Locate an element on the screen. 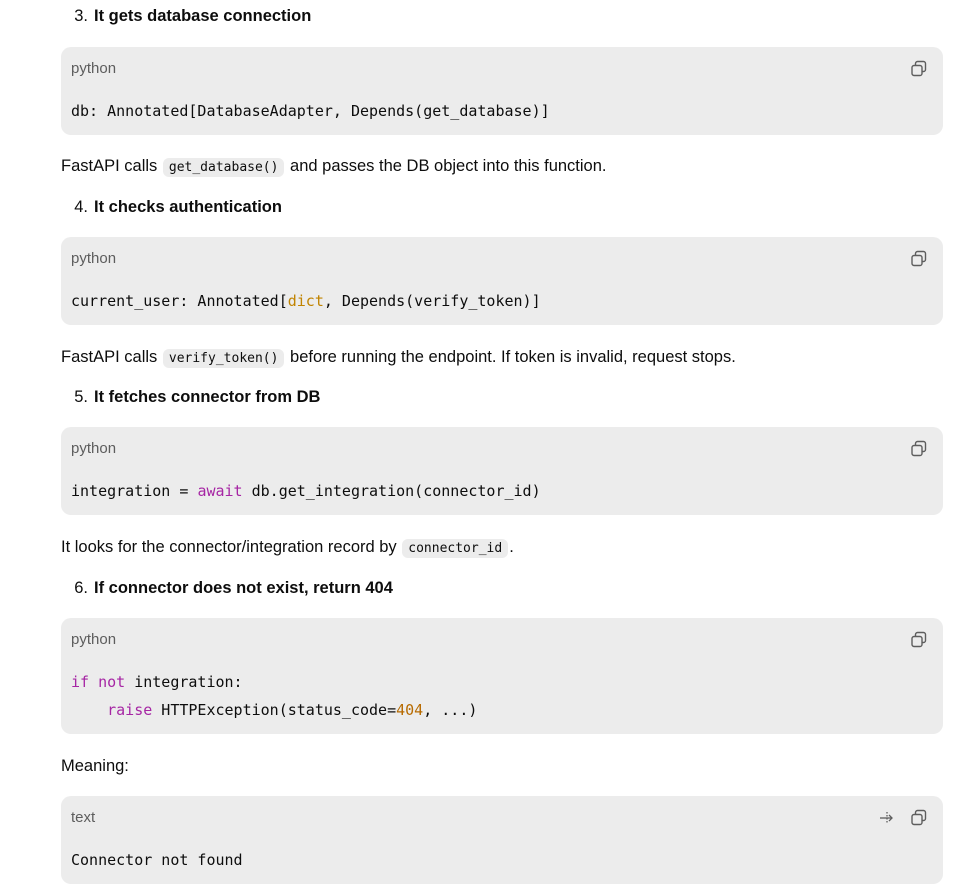  wrap-icon is located at coordinates (887, 818).